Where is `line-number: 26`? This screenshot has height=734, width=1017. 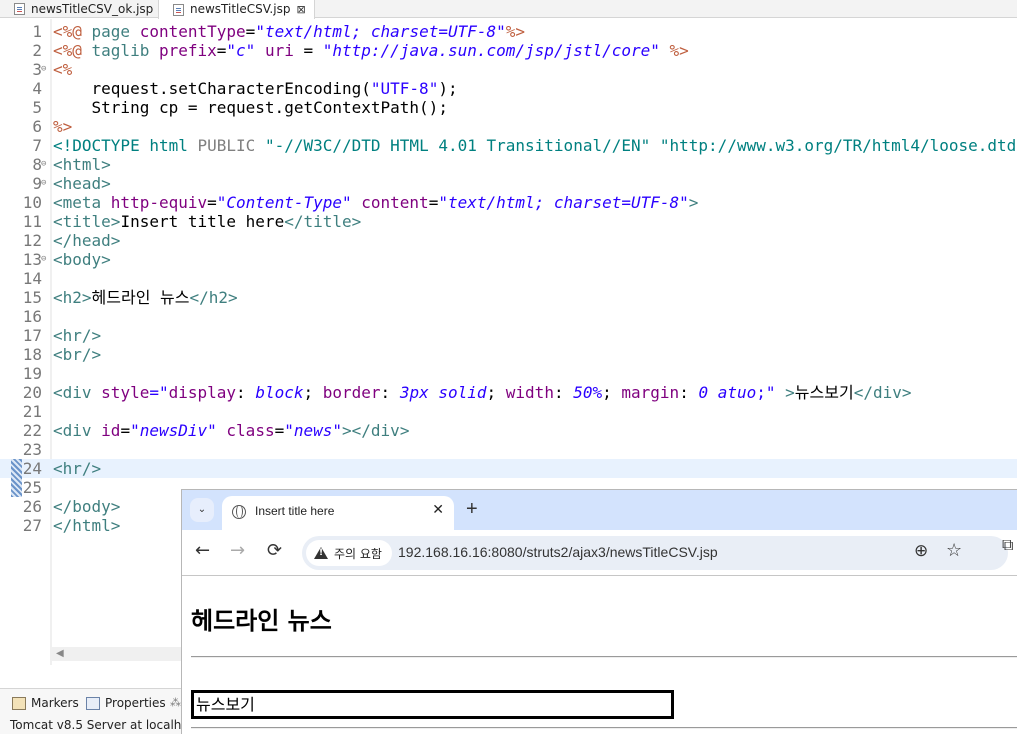
line-number: 26 is located at coordinates (32, 506).